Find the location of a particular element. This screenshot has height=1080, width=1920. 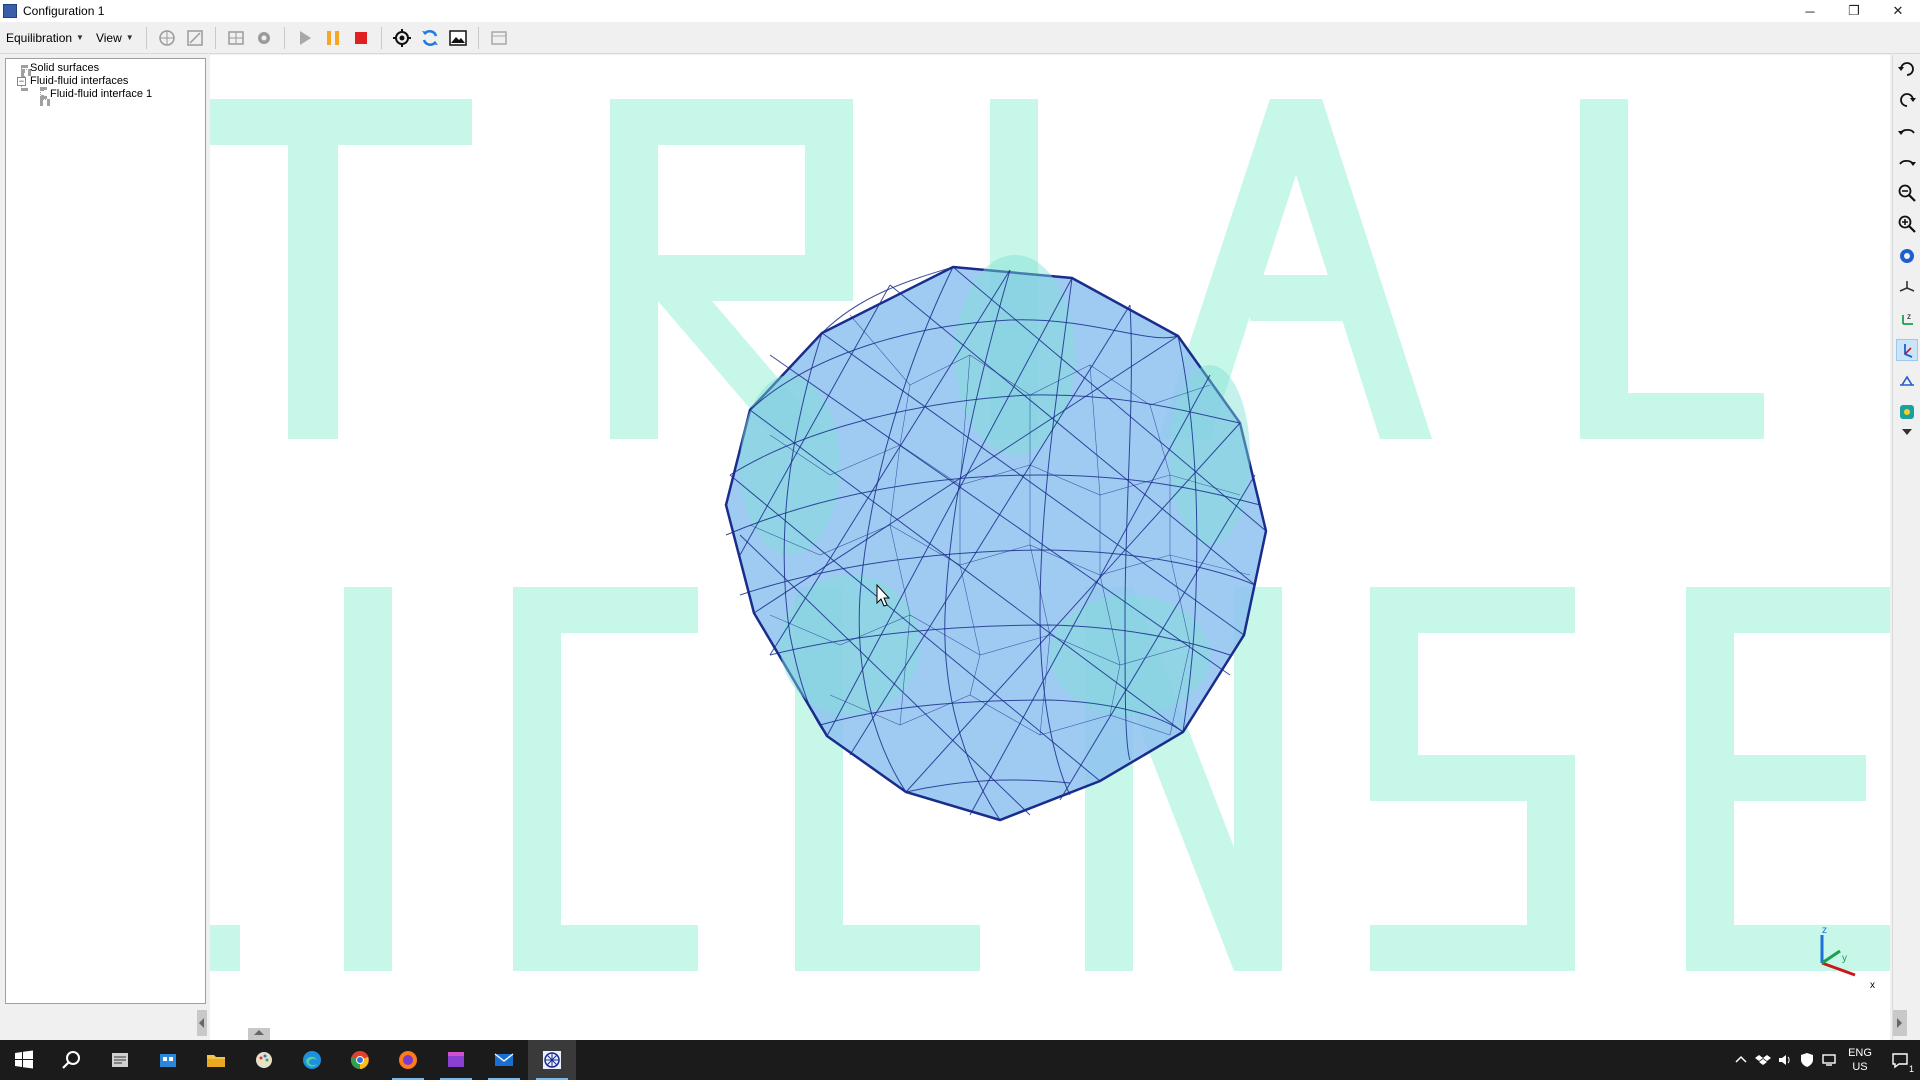

tree-item-solid-surfaces: Solid surfaces is located at coordinates (64, 68).